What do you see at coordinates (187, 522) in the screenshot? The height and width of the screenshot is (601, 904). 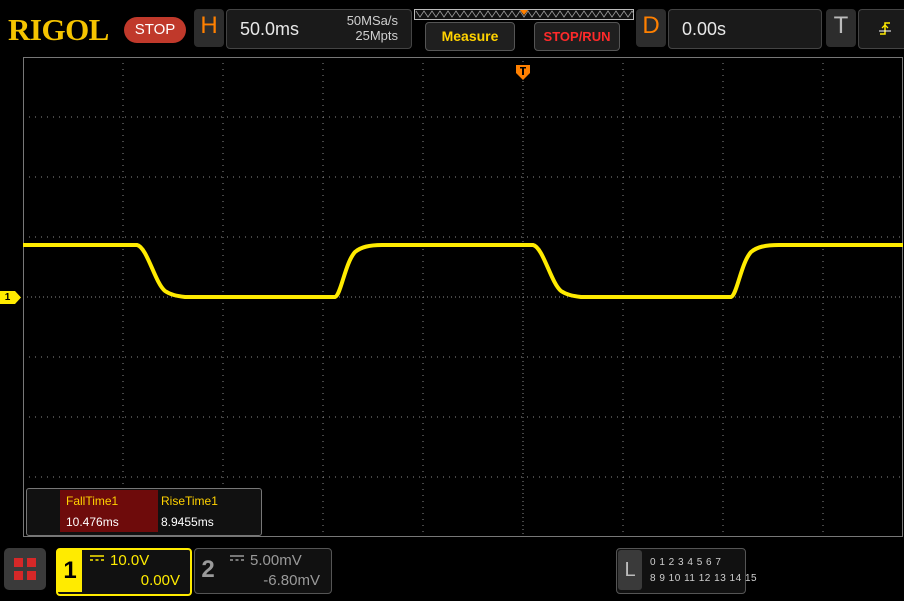 I see `measurement-value: 8.9455ms` at bounding box center [187, 522].